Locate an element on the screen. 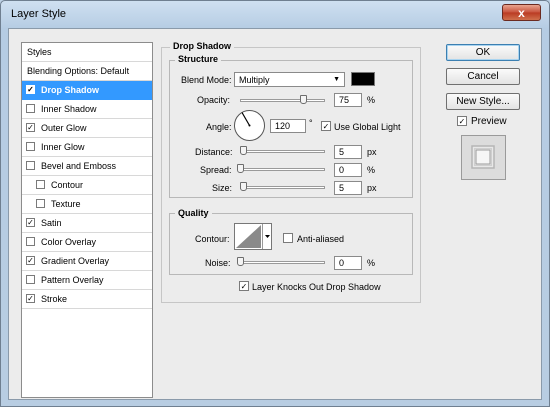 This screenshot has width=550, height=407. size-slider-thumb is located at coordinates (243, 186).